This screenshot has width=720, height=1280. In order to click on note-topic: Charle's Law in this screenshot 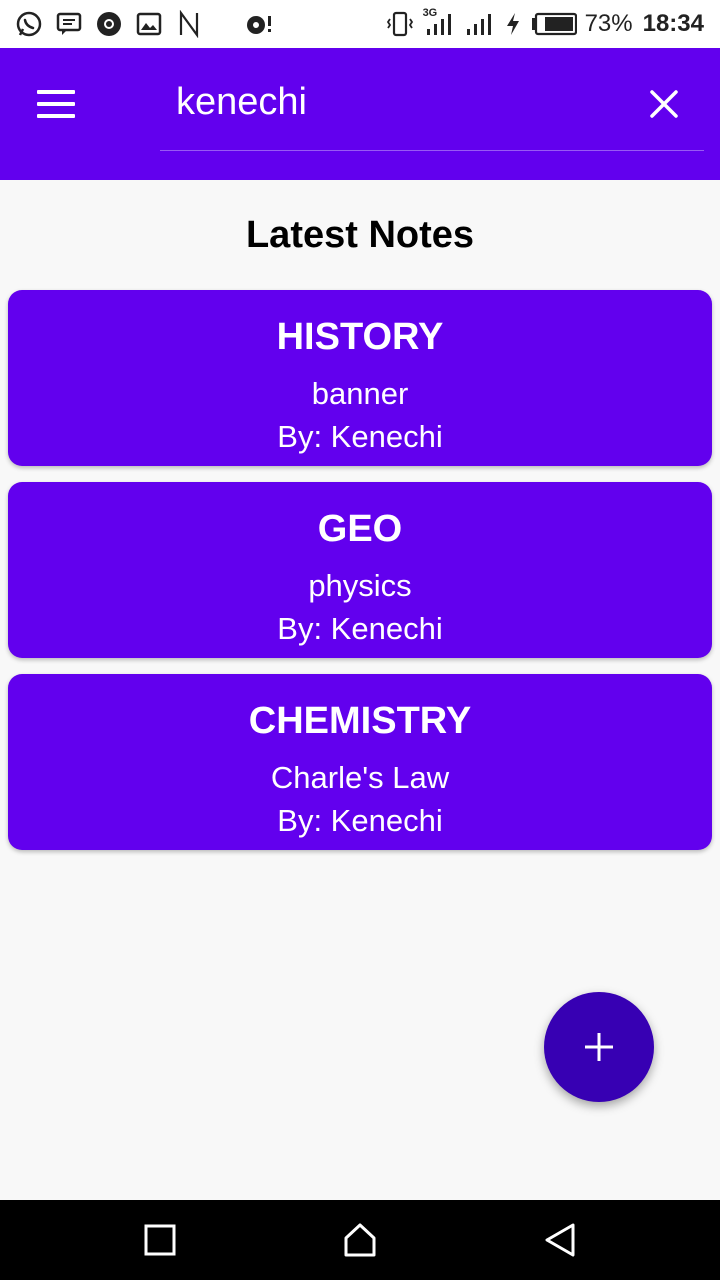, I will do `click(360, 777)`.